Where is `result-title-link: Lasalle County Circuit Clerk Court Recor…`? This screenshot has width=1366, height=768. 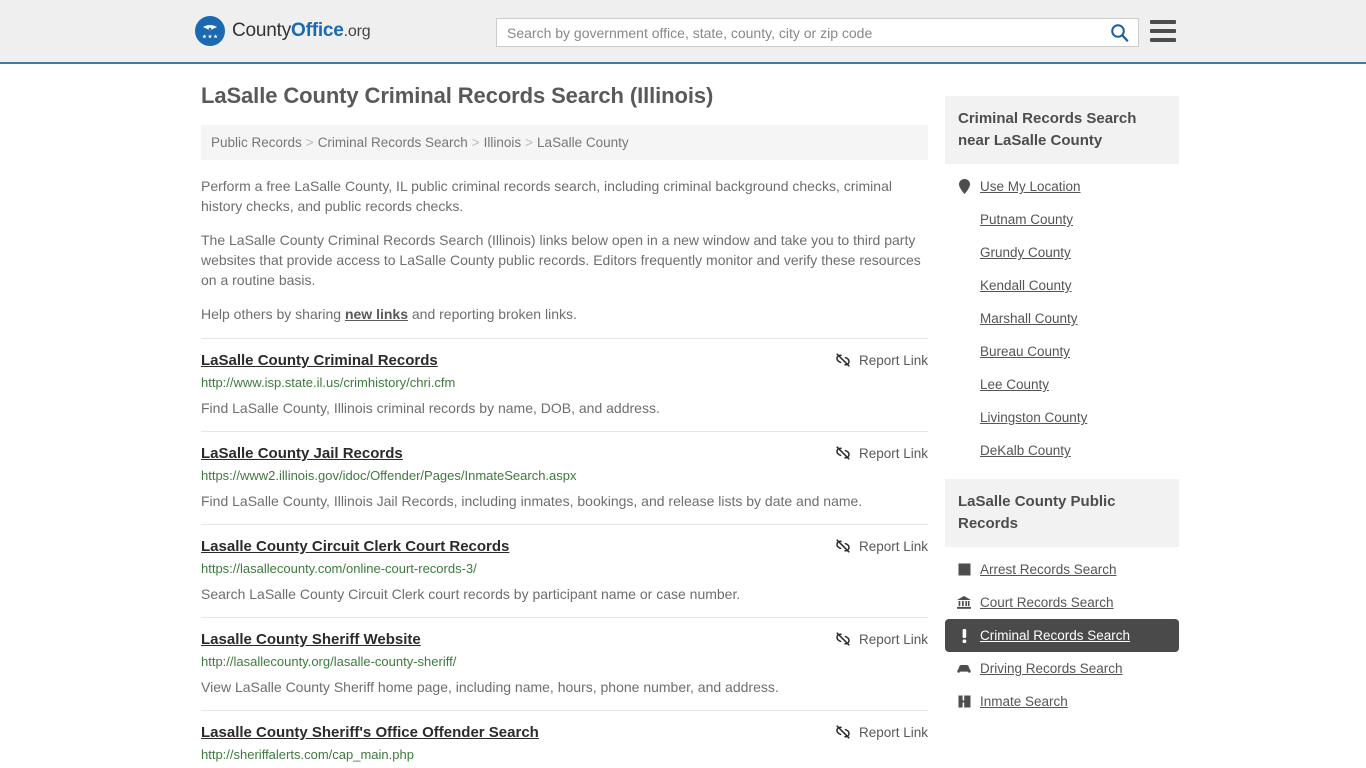 result-title-link: Lasalle County Circuit Clerk Court Recor… is located at coordinates (355, 546).